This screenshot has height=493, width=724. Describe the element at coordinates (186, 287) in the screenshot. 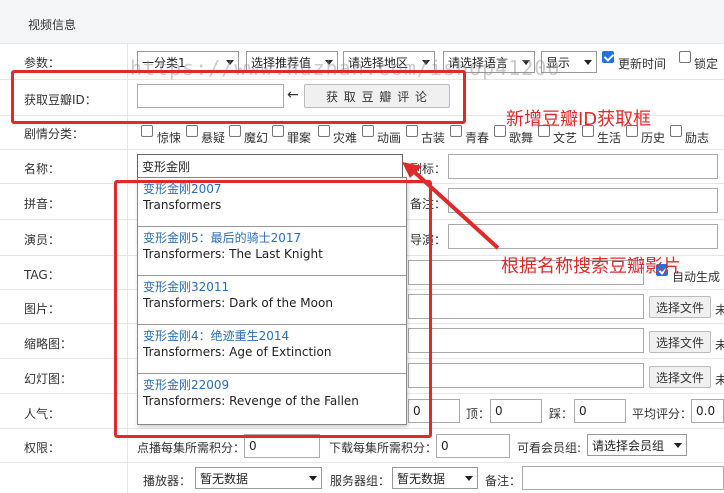

I see `result-title: 变形金刚32011` at that location.